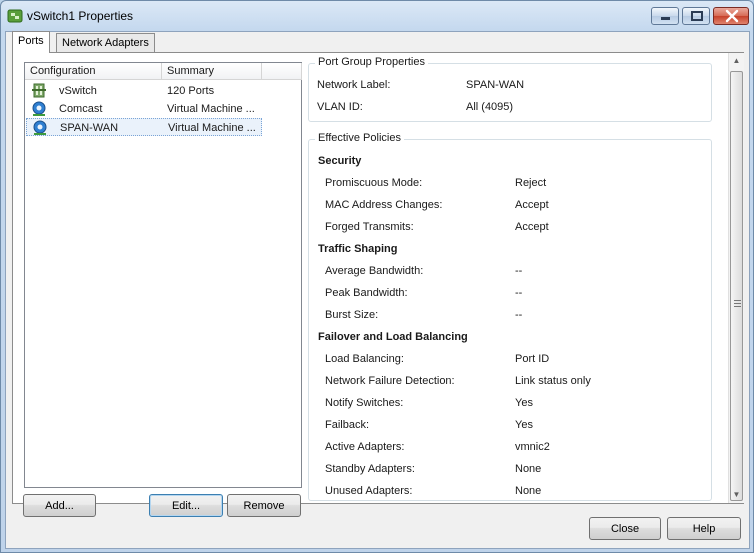 The width and height of the screenshot is (754, 553). Describe the element at coordinates (365, 447) in the screenshot. I see `policy-label: Active Adapters:` at that location.